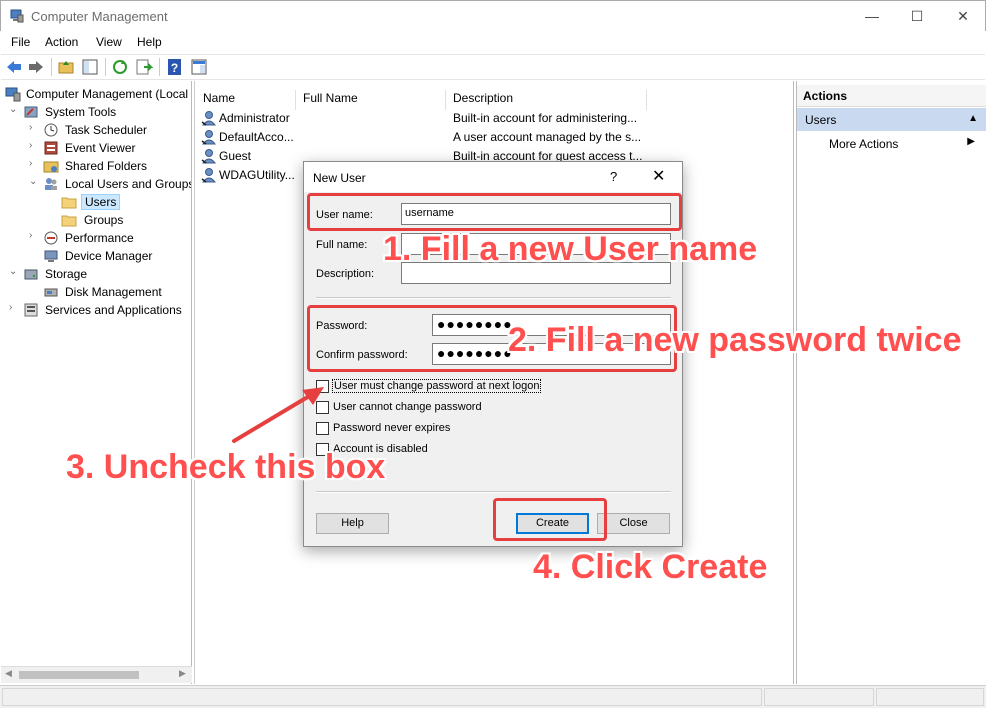 This screenshot has width=986, height=708. I want to click on menu-file: File, so click(20, 42).